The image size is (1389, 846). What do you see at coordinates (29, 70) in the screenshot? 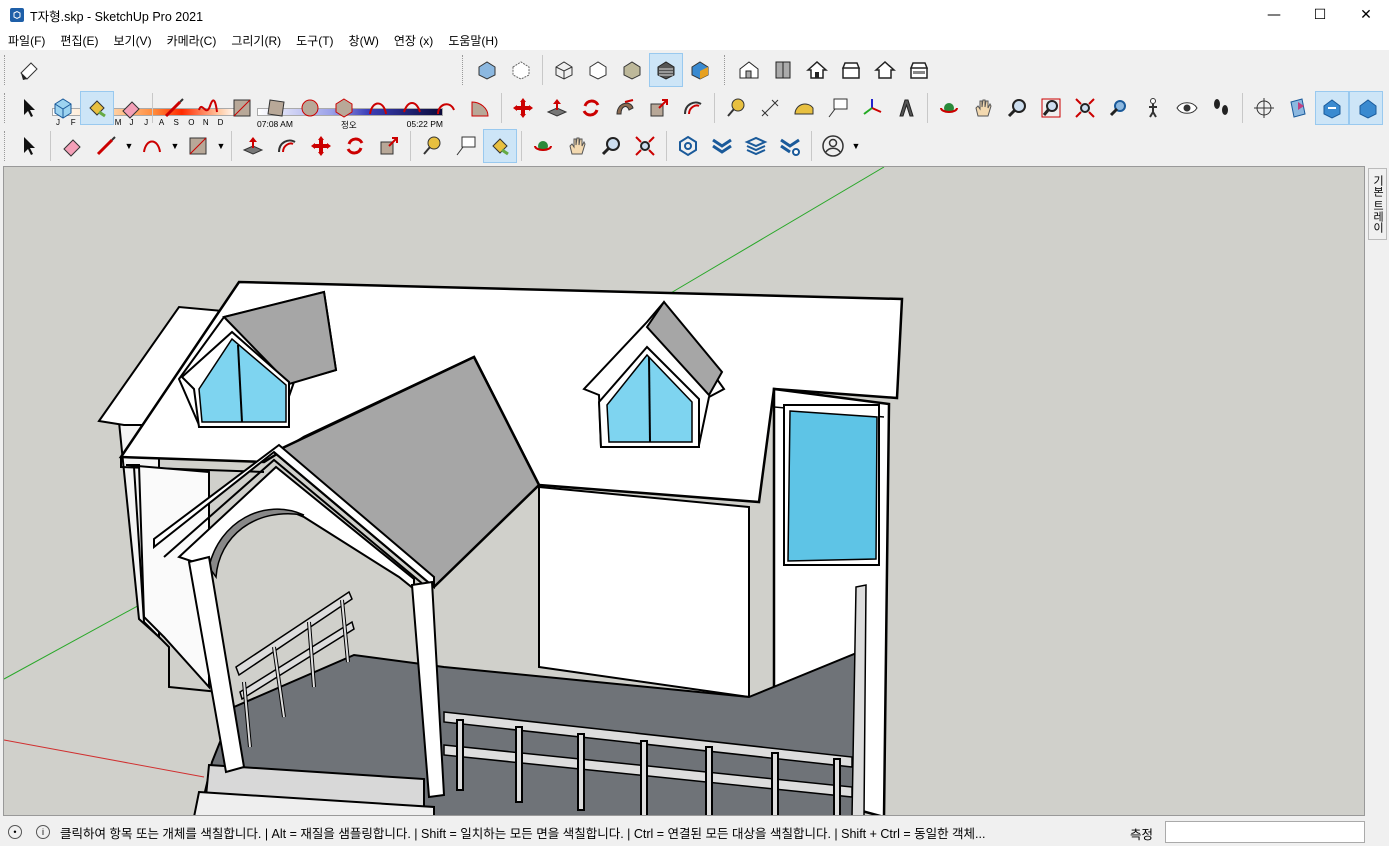
I see `shadow-toggle-button` at bounding box center [29, 70].